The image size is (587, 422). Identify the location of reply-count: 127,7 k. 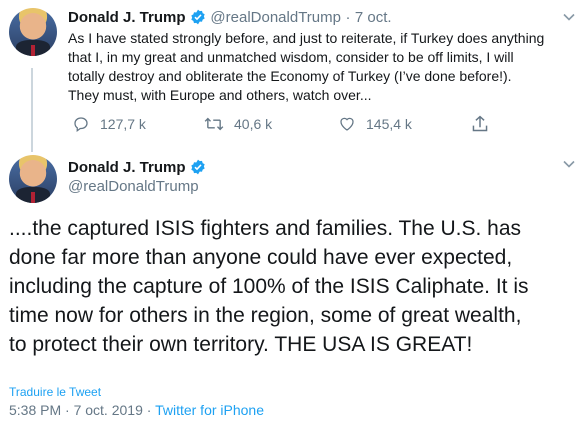
(123, 124).